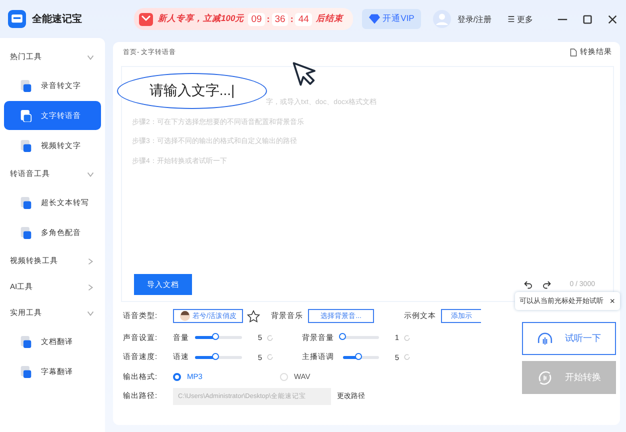 The height and width of the screenshot is (432, 626). What do you see at coordinates (192, 91) in the screenshot?
I see `callout-ellipse: 请输入文字...|` at bounding box center [192, 91].